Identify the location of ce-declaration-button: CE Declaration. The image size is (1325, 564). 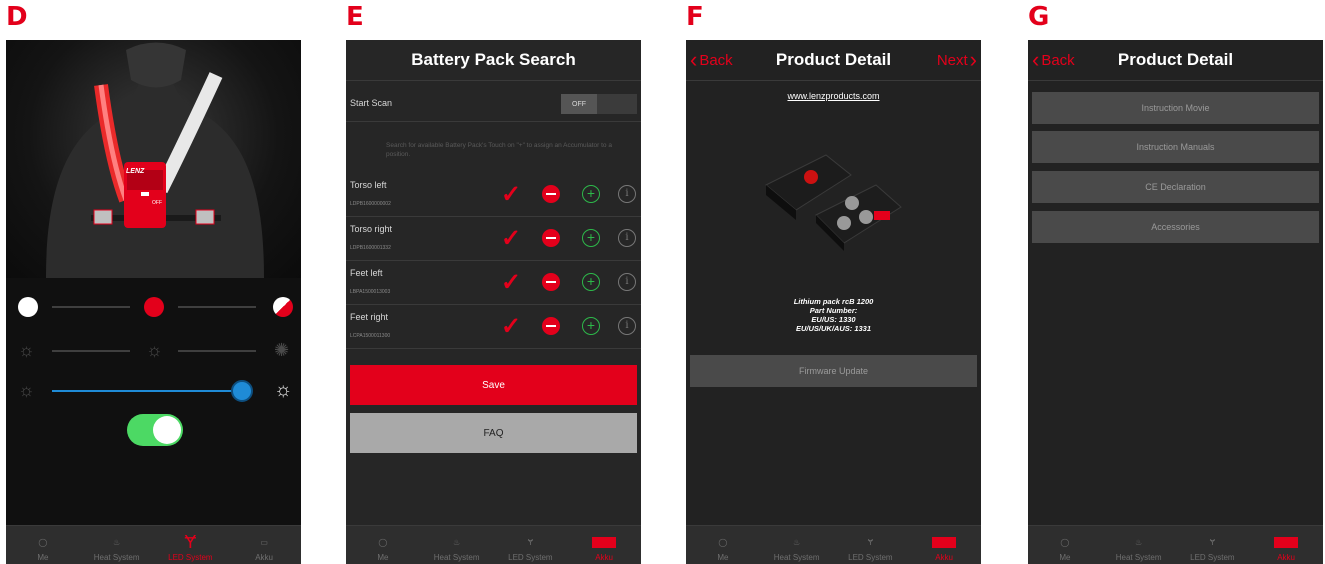
(1175, 187).